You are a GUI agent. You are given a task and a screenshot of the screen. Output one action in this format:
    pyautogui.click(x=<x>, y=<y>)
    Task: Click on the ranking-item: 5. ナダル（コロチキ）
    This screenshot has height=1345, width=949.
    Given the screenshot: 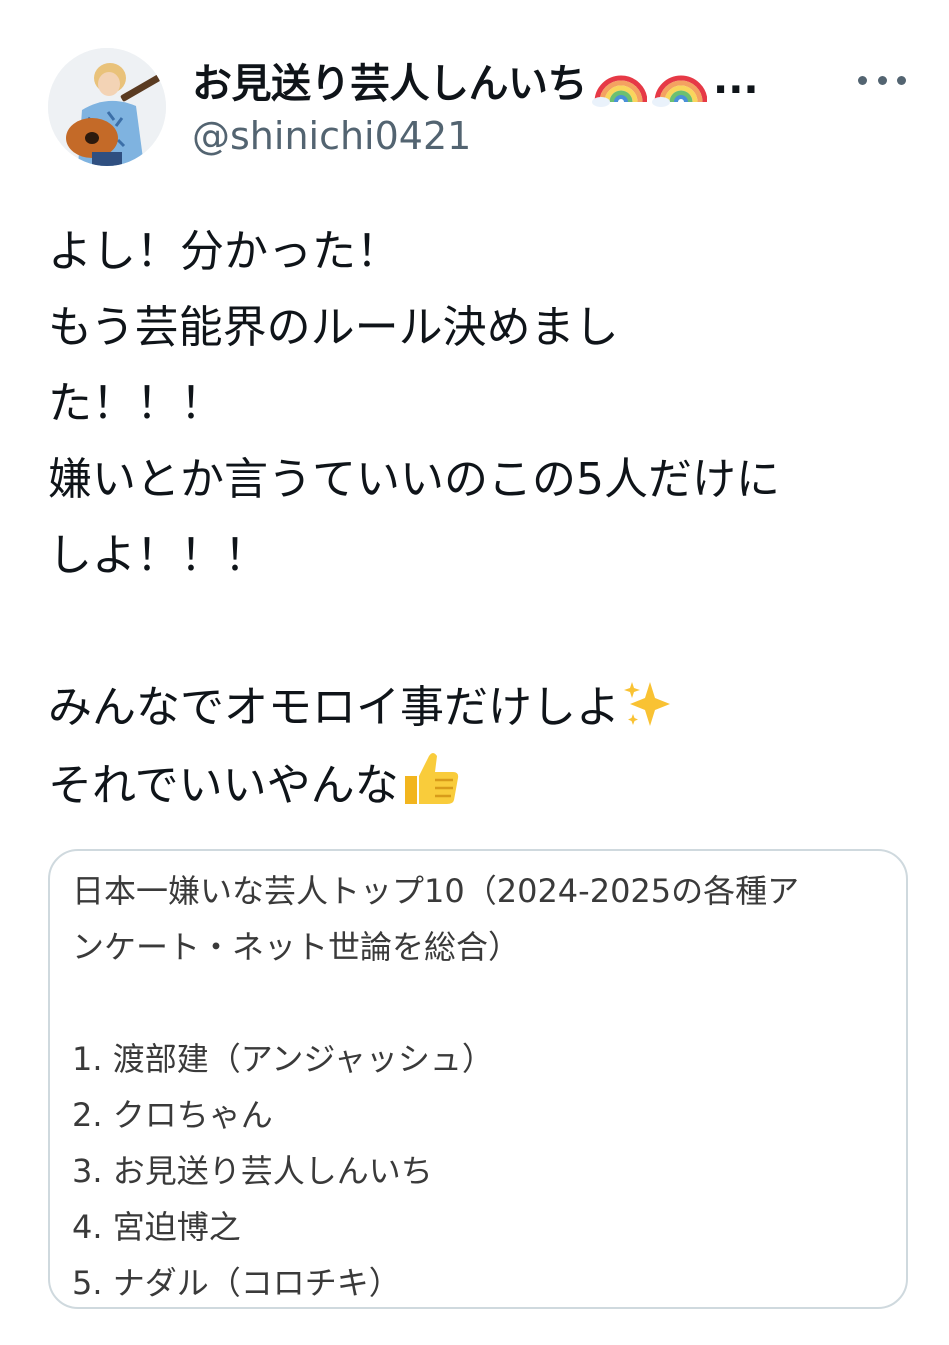 What is the action you would take?
    pyautogui.click(x=236, y=1283)
    